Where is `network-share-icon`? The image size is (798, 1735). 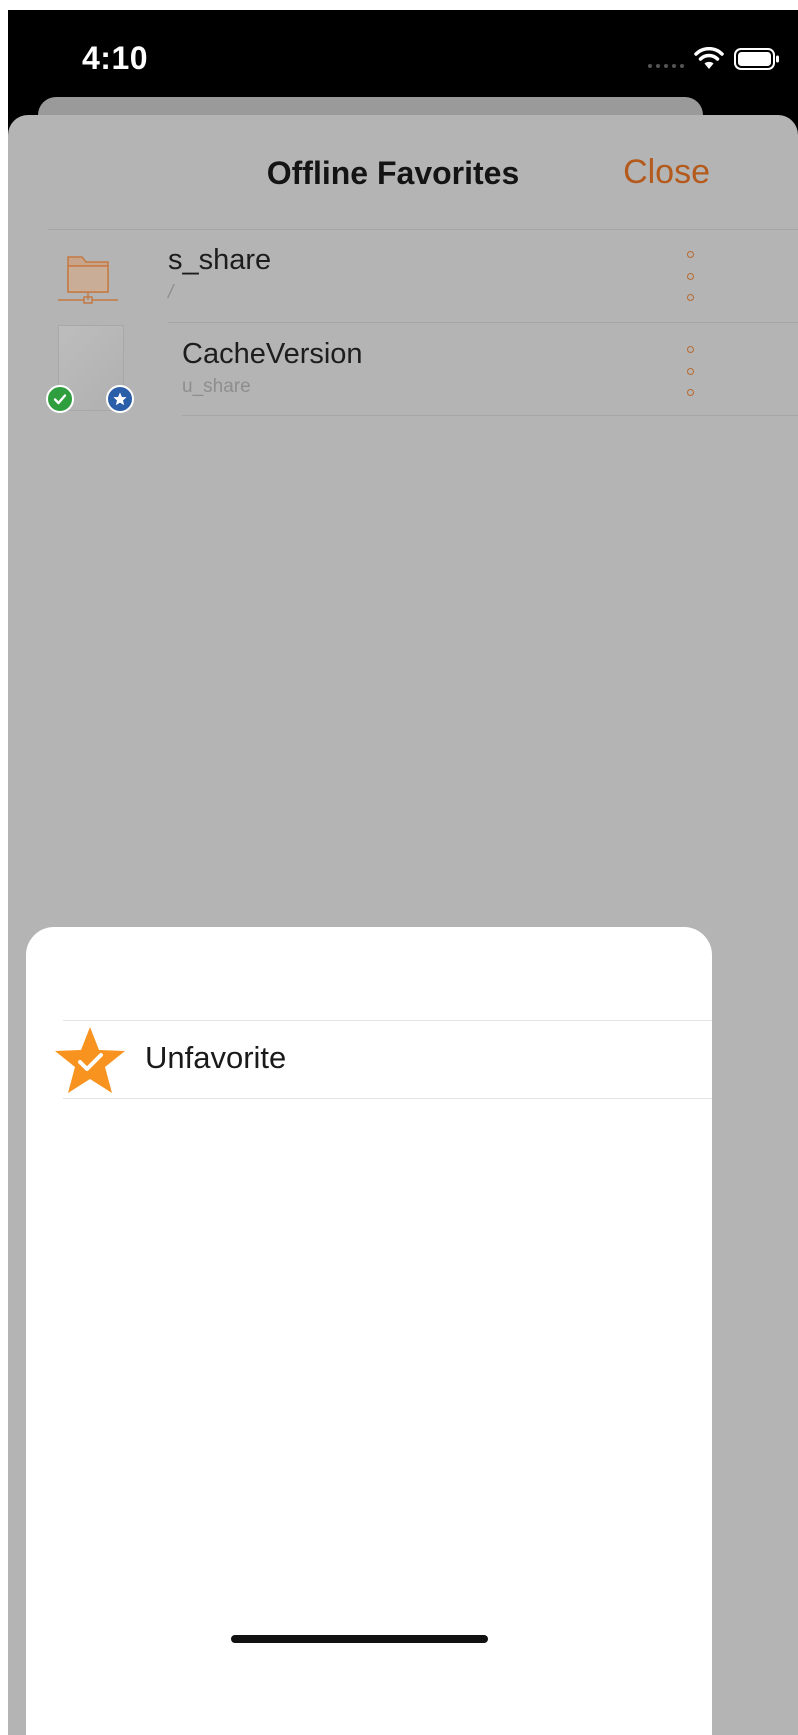
network-share-icon is located at coordinates (88, 280).